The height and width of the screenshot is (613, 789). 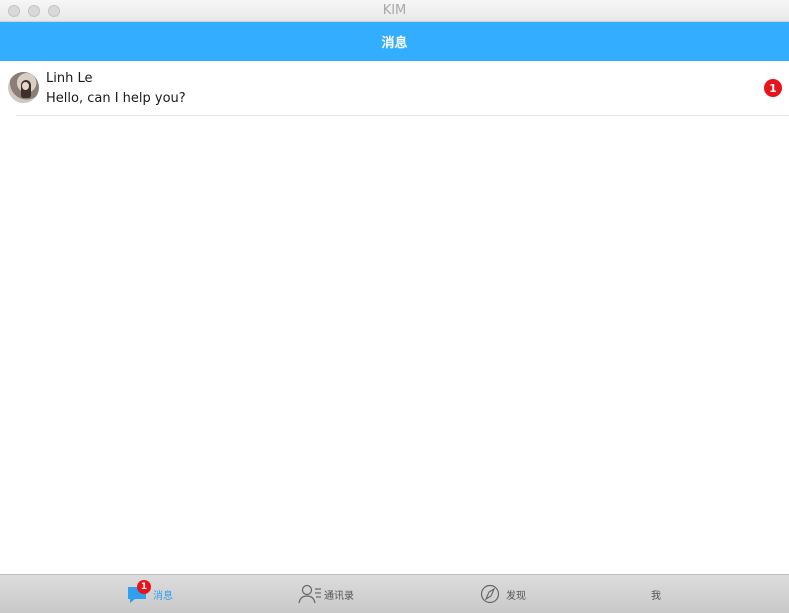 I want to click on tab-contacts: 通讯录, so click(x=326, y=594).